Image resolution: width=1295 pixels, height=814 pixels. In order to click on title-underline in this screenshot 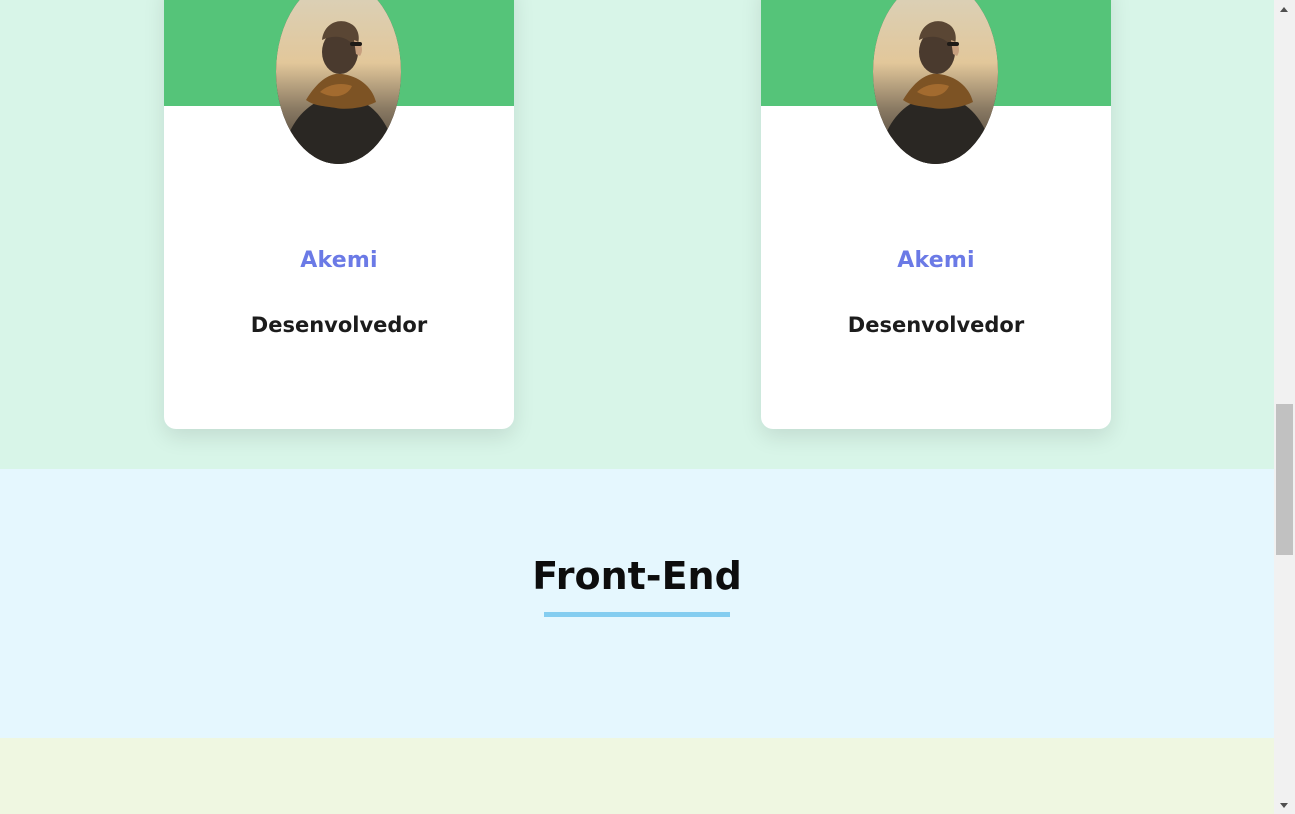, I will do `click(637, 614)`.